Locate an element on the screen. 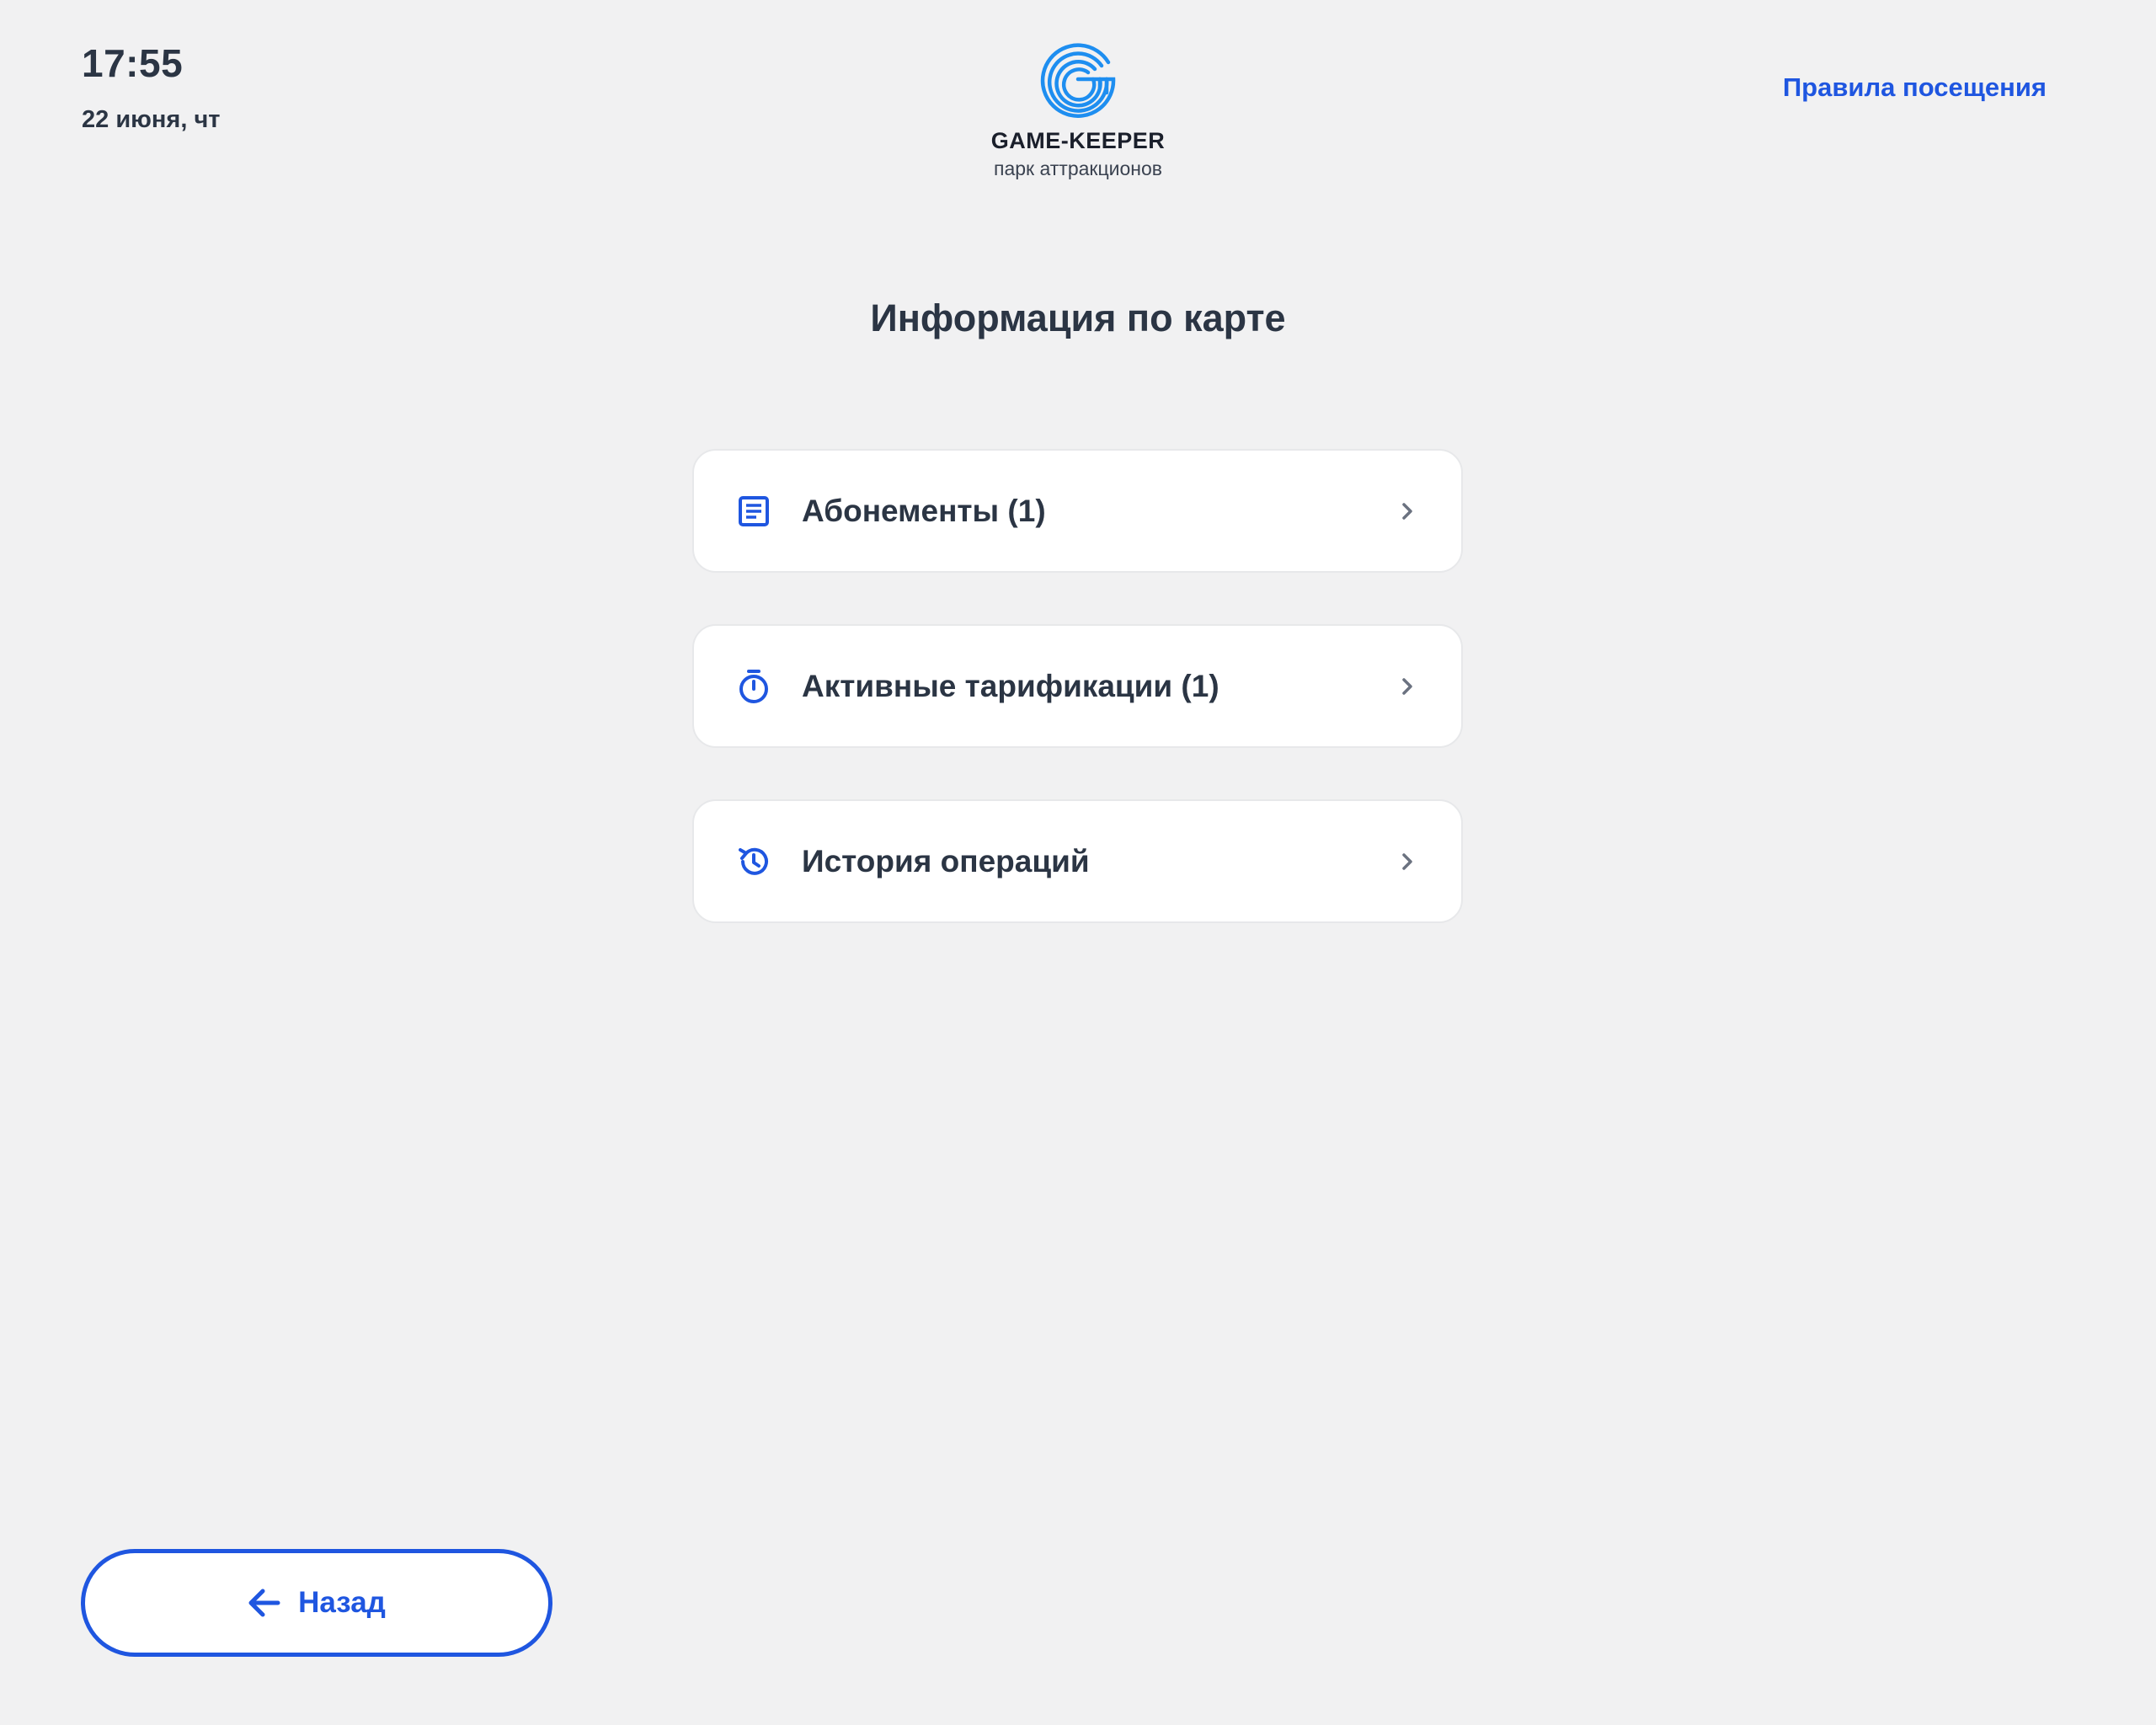 This screenshot has height=1725, width=2156. arrow-left-icon is located at coordinates (264, 1603).